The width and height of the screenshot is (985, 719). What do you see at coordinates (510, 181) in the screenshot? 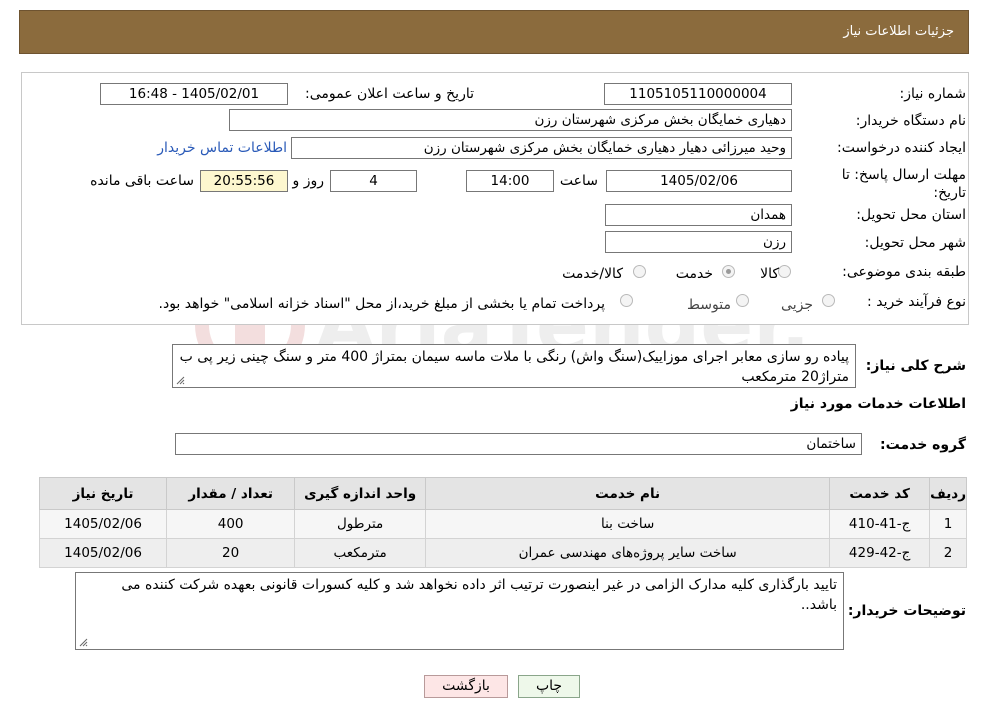
I see `deadline-time-field: 14:00` at bounding box center [510, 181].